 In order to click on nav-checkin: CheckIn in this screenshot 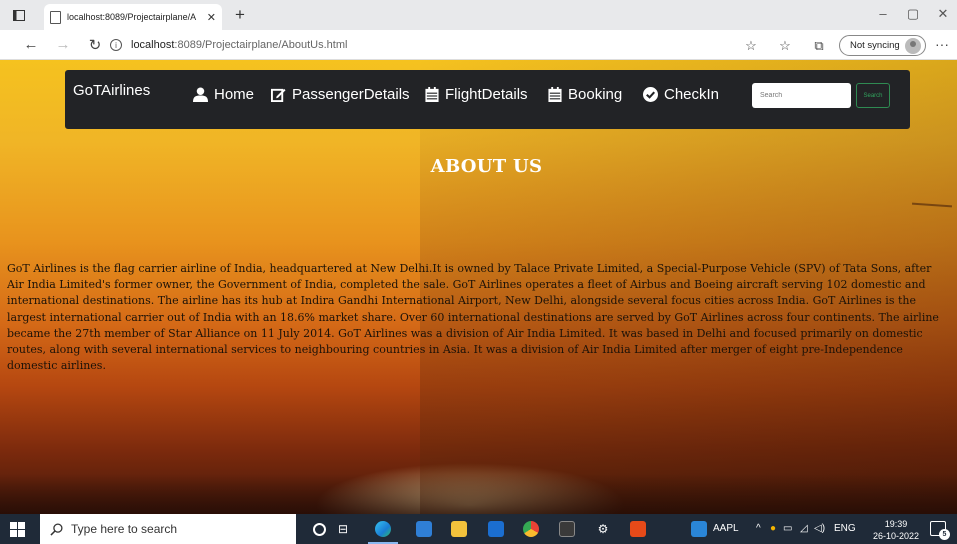, I will do `click(681, 94)`.